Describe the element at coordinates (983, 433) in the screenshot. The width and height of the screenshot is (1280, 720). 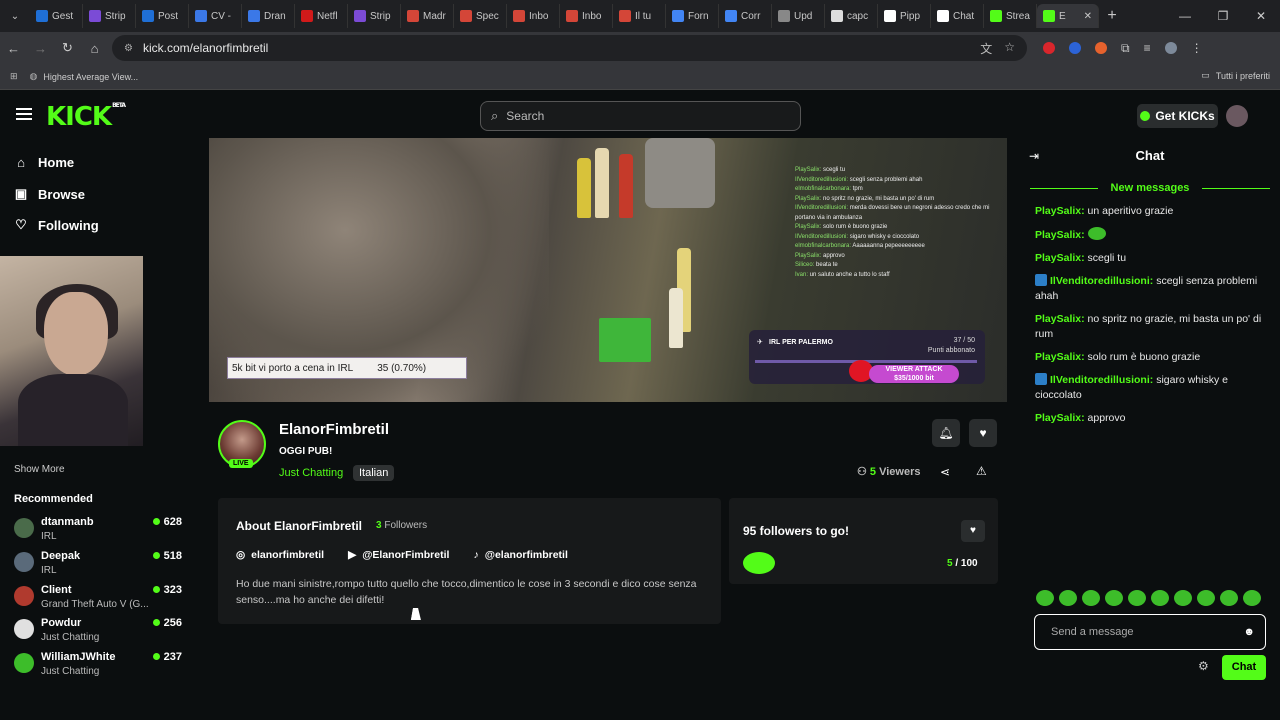
I see `follow-button: ♥` at that location.